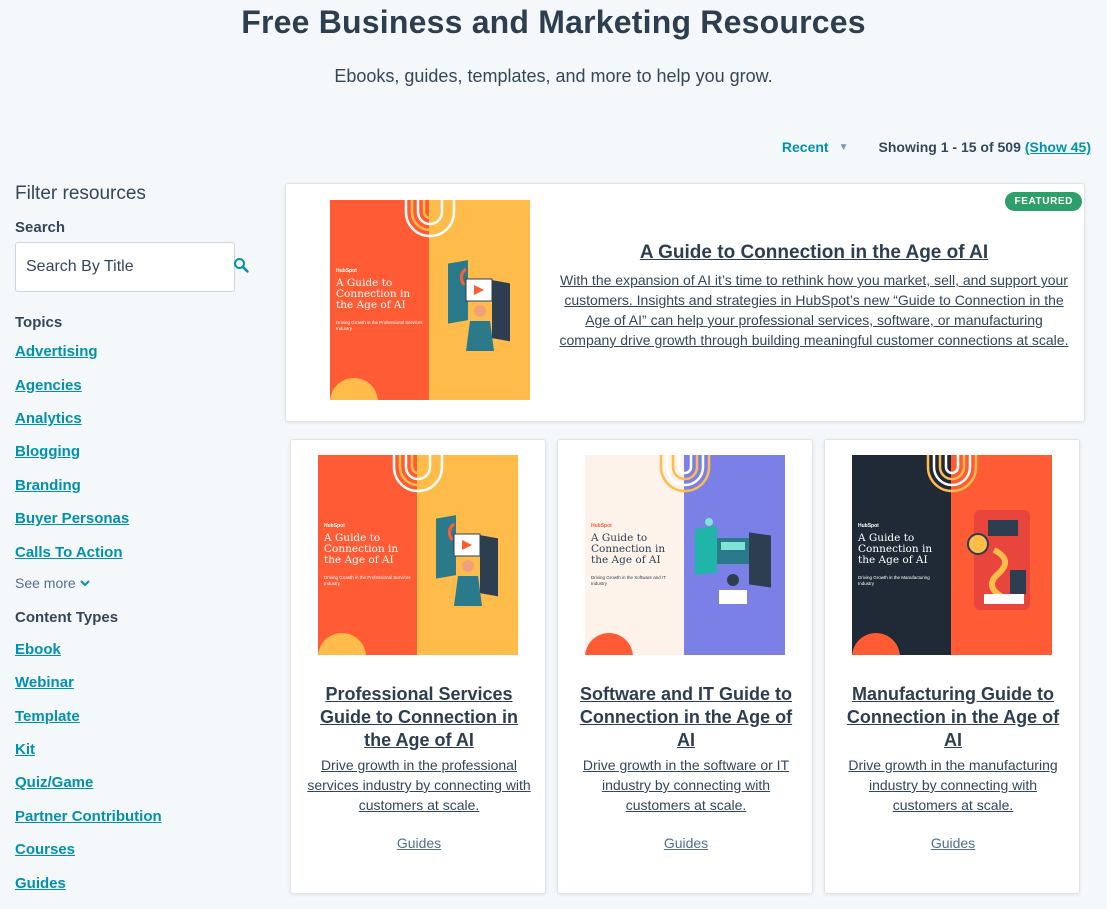 The width and height of the screenshot is (1107, 909). Describe the element at coordinates (135, 882) in the screenshot. I see `list-item: Guides` at that location.